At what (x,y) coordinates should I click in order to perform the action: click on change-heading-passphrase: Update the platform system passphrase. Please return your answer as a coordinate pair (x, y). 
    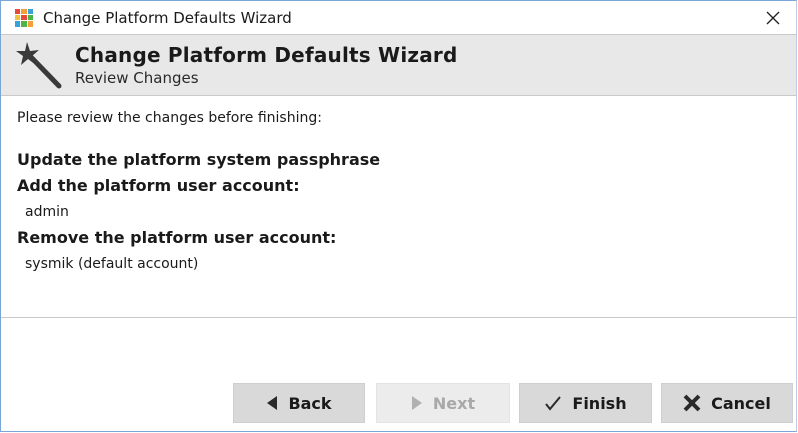
    Looking at the image, I should click on (199, 159).